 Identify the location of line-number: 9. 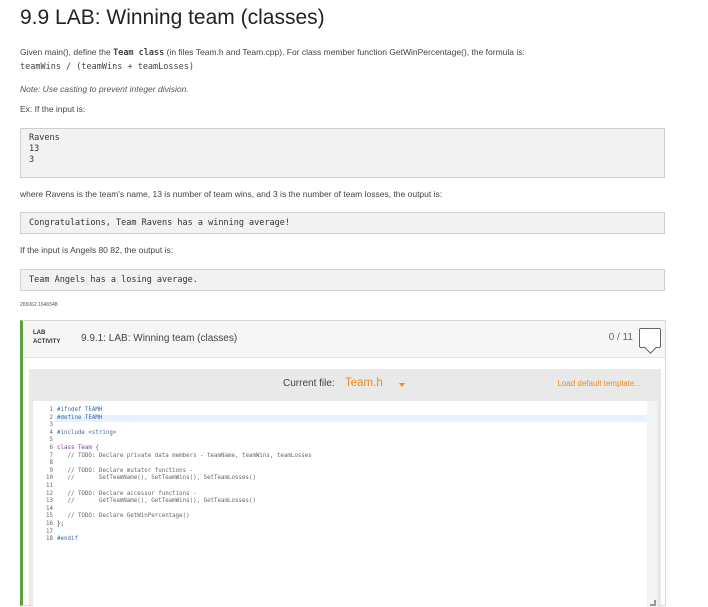
(51, 470).